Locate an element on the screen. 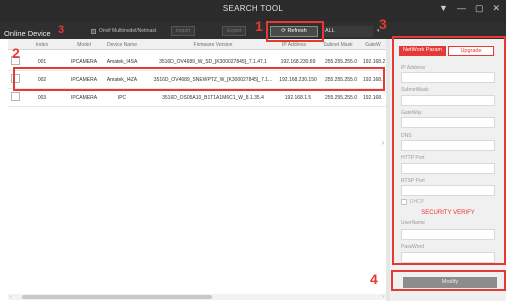  col-firmware: Firmware Version is located at coordinates (213, 45).